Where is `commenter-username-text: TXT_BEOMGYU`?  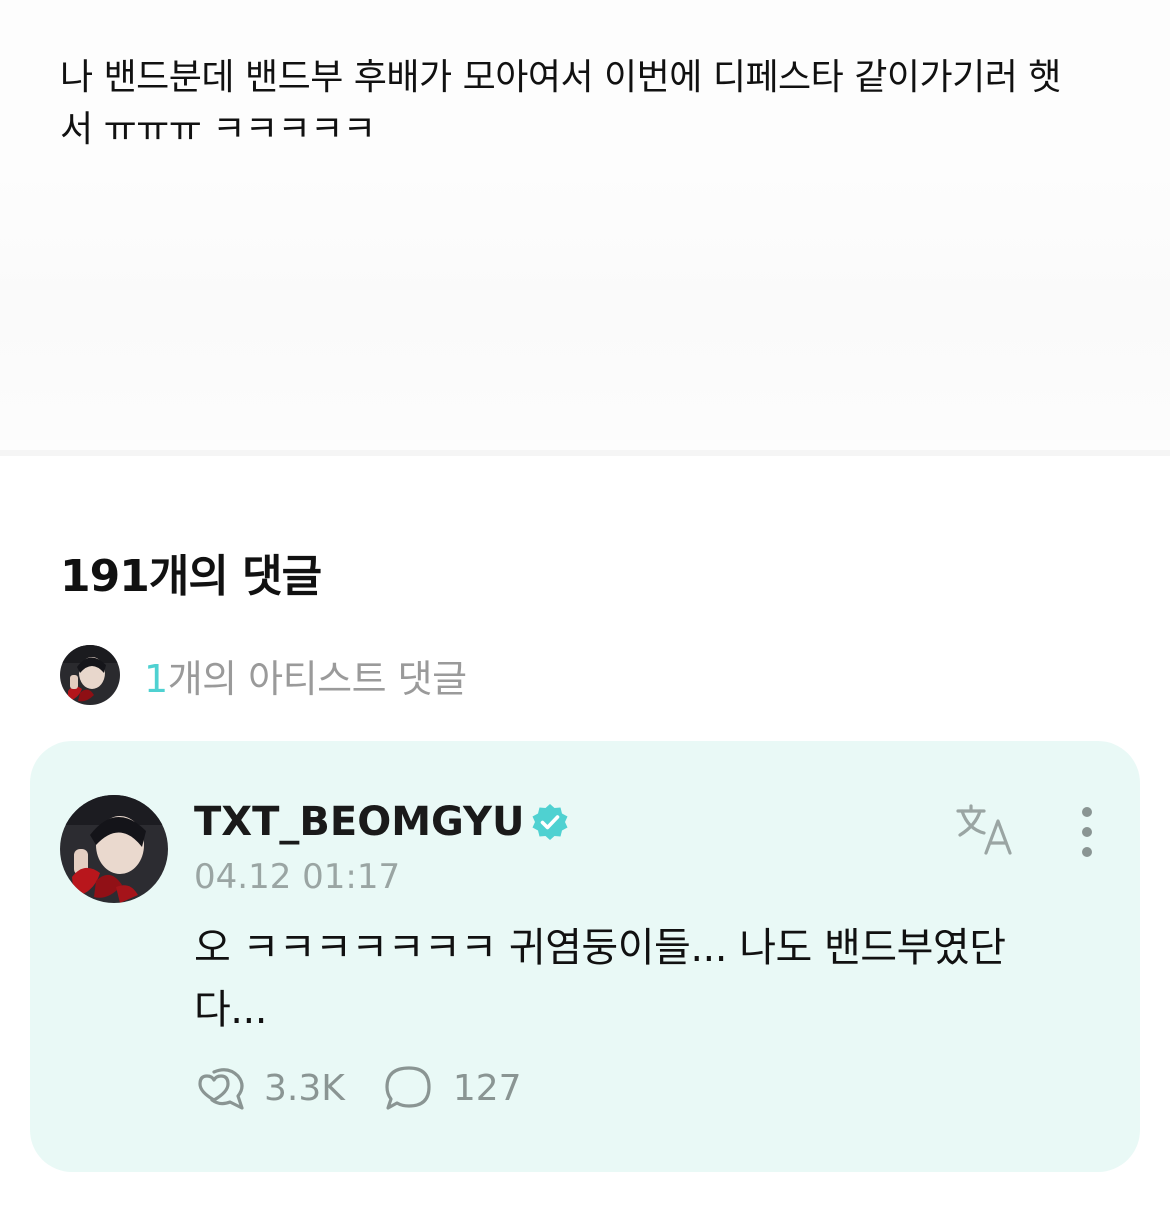
commenter-username-text: TXT_BEOMGYU is located at coordinates (359, 822).